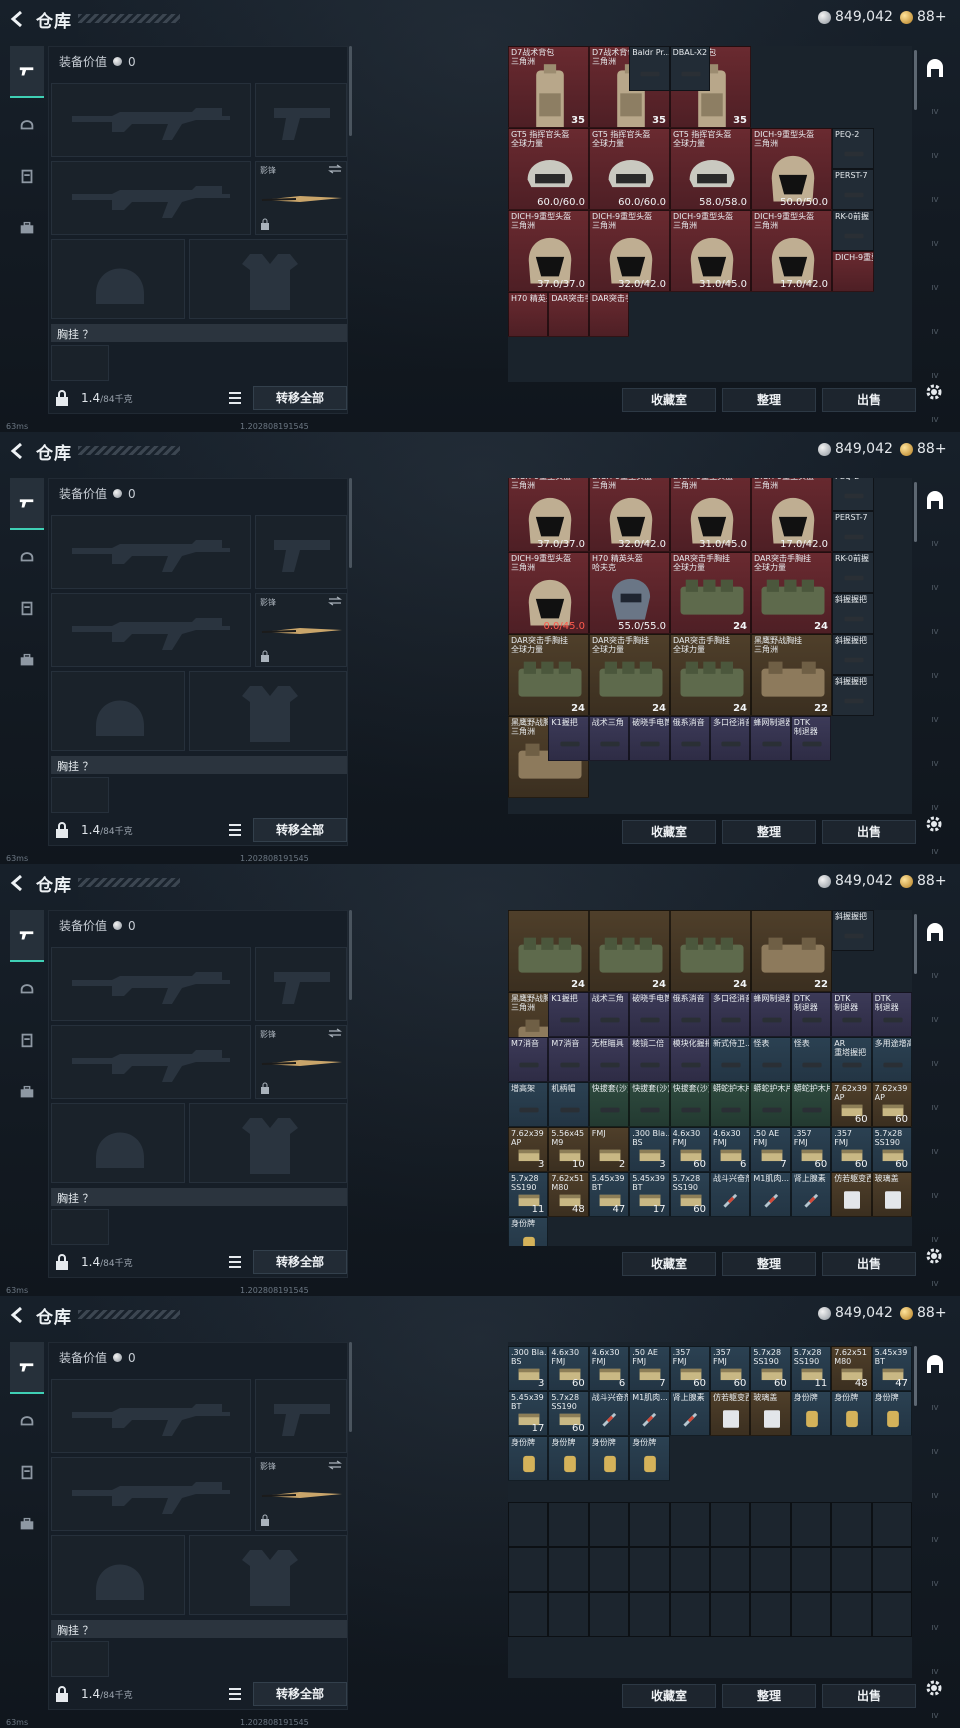 This screenshot has width=960, height=1728. What do you see at coordinates (770, 1413) in the screenshot?
I see `stash-item: 玻璃盖` at bounding box center [770, 1413].